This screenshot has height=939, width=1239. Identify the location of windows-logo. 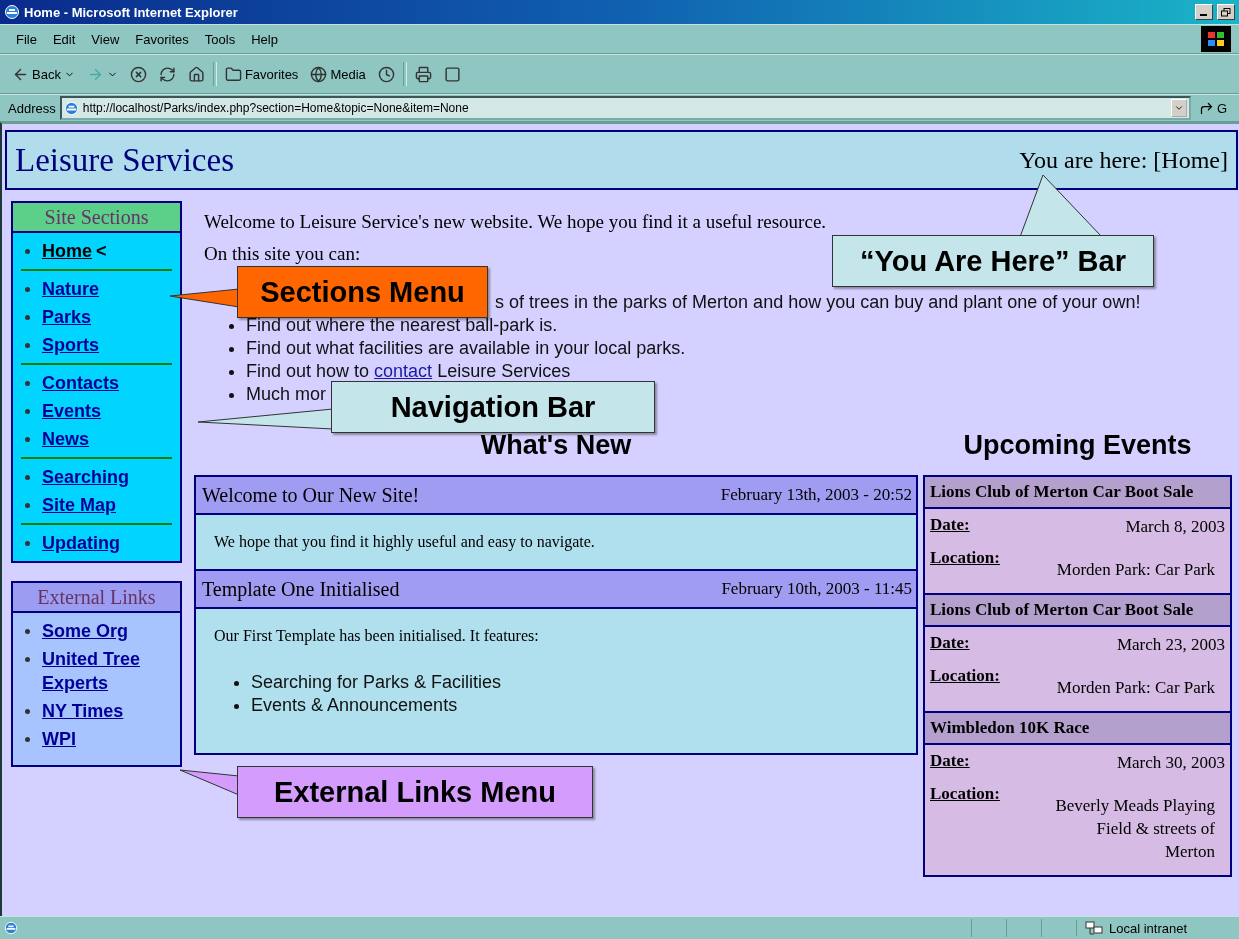
(1216, 39).